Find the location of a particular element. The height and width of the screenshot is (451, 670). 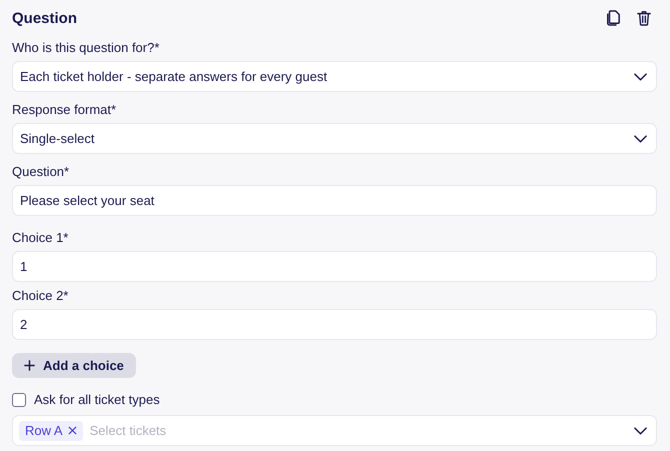

checkbox is located at coordinates (19, 399).